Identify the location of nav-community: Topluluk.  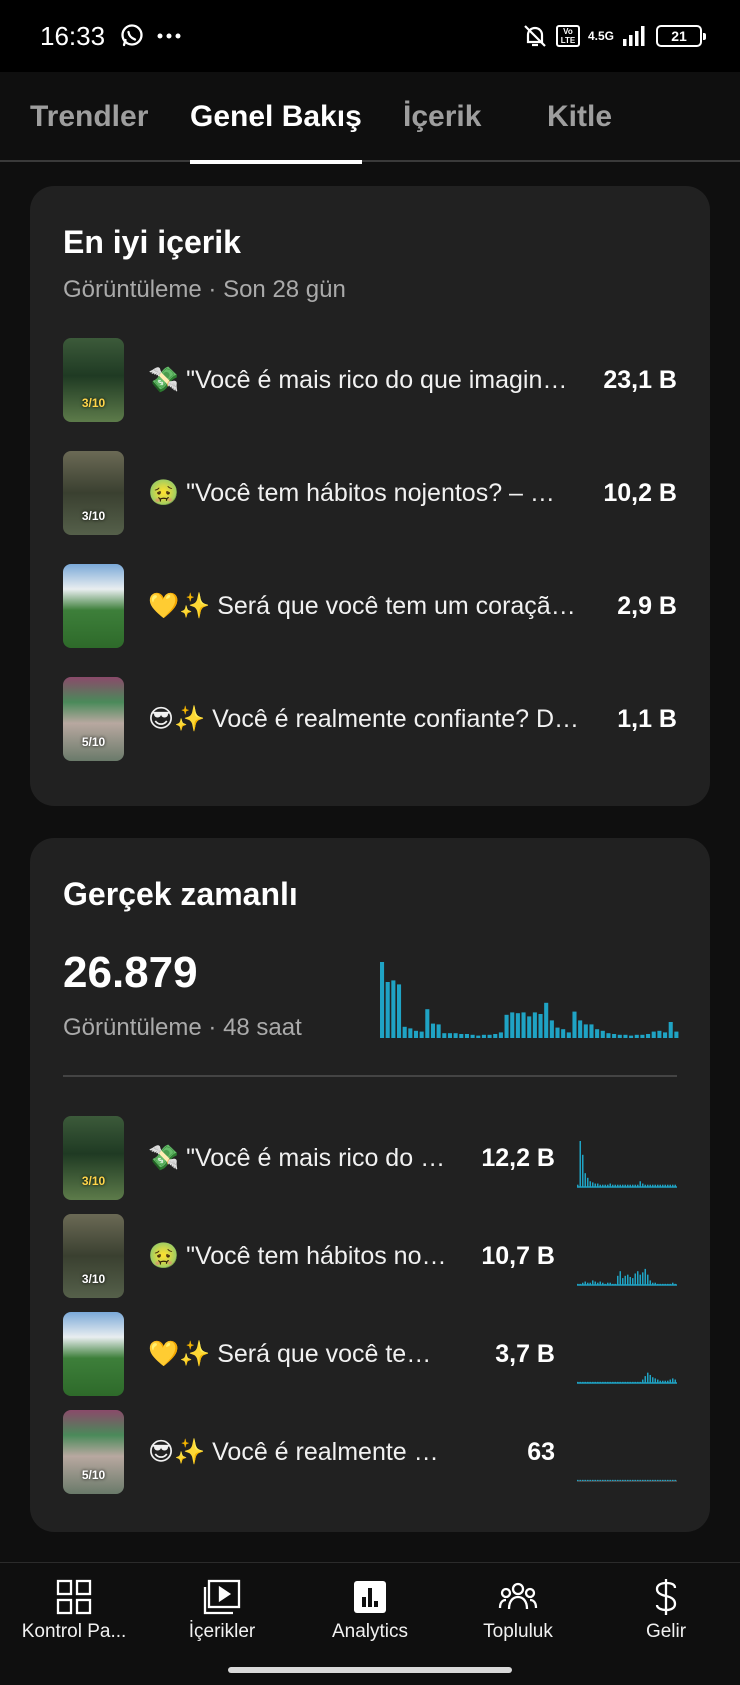
(518, 1610).